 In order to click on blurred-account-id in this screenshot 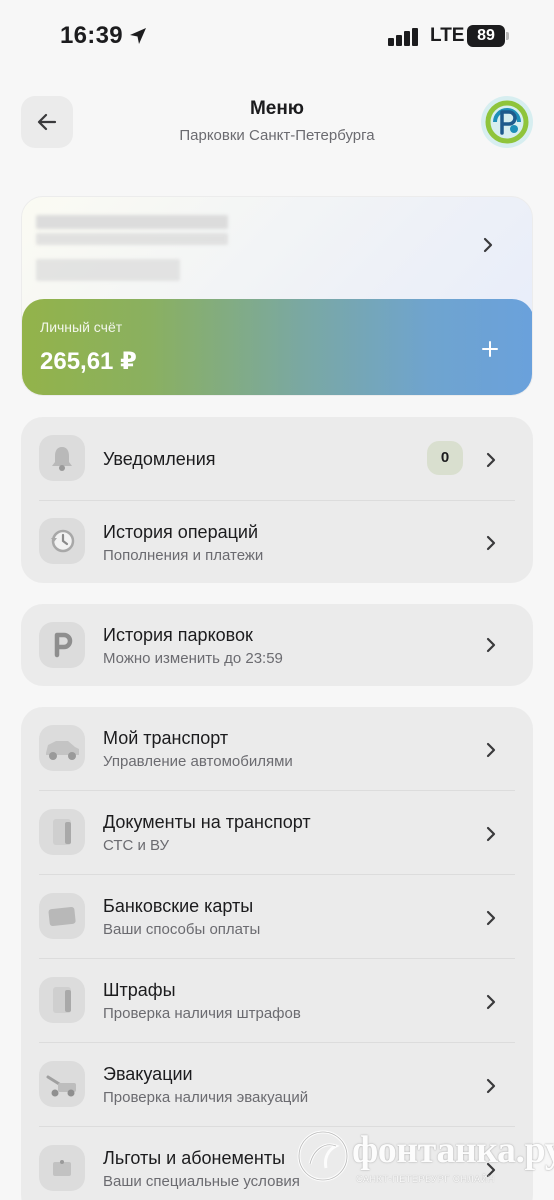, I will do `click(108, 270)`.